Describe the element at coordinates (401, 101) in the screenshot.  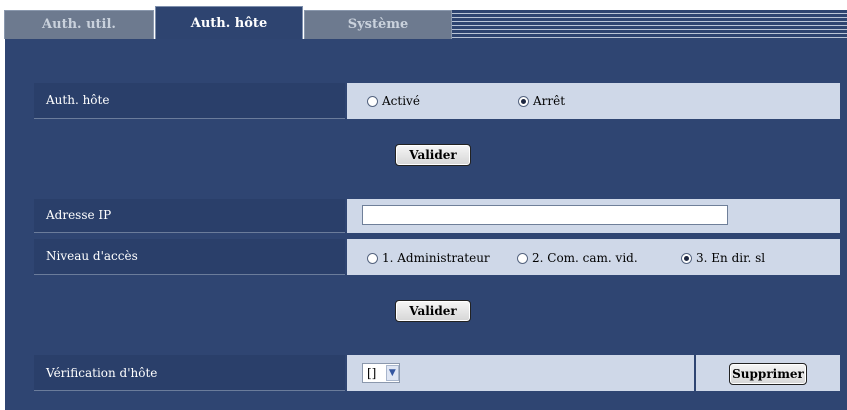
I see `host-auth-on-label: Activé` at that location.